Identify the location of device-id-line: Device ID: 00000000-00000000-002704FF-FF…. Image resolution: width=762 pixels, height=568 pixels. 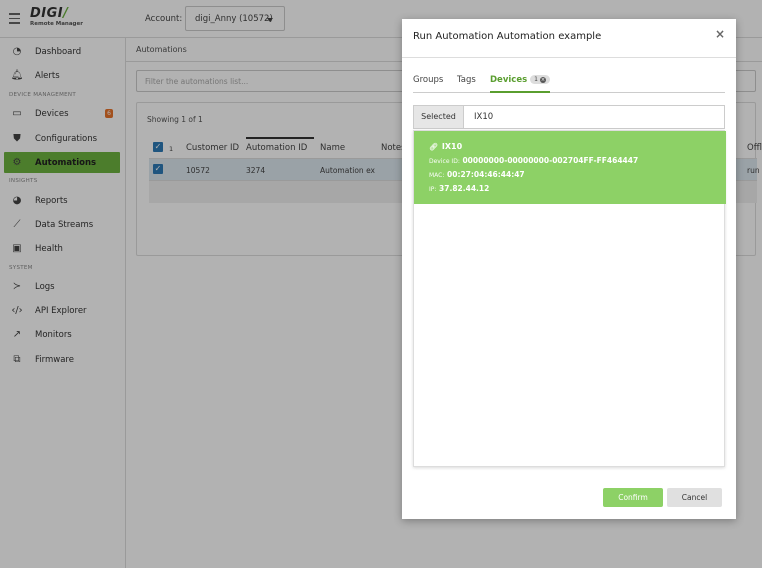
(533, 160).